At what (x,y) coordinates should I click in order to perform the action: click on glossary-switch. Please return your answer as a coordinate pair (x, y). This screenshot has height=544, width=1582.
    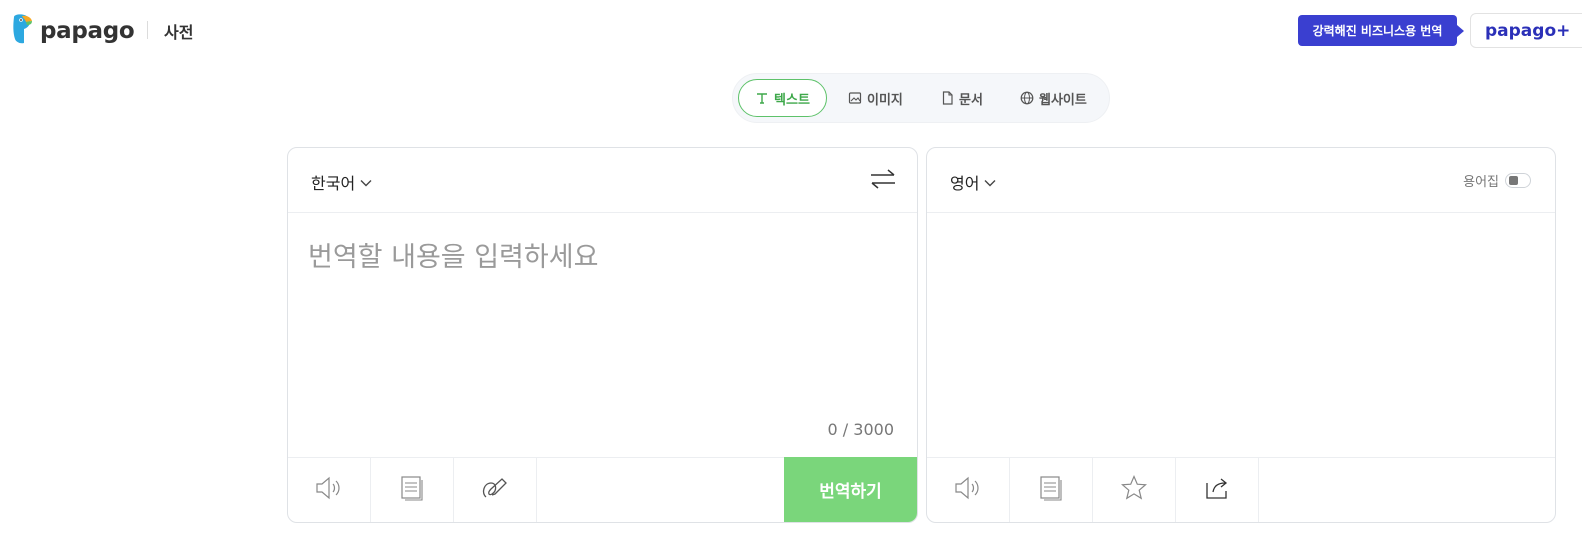
    Looking at the image, I should click on (1518, 180).